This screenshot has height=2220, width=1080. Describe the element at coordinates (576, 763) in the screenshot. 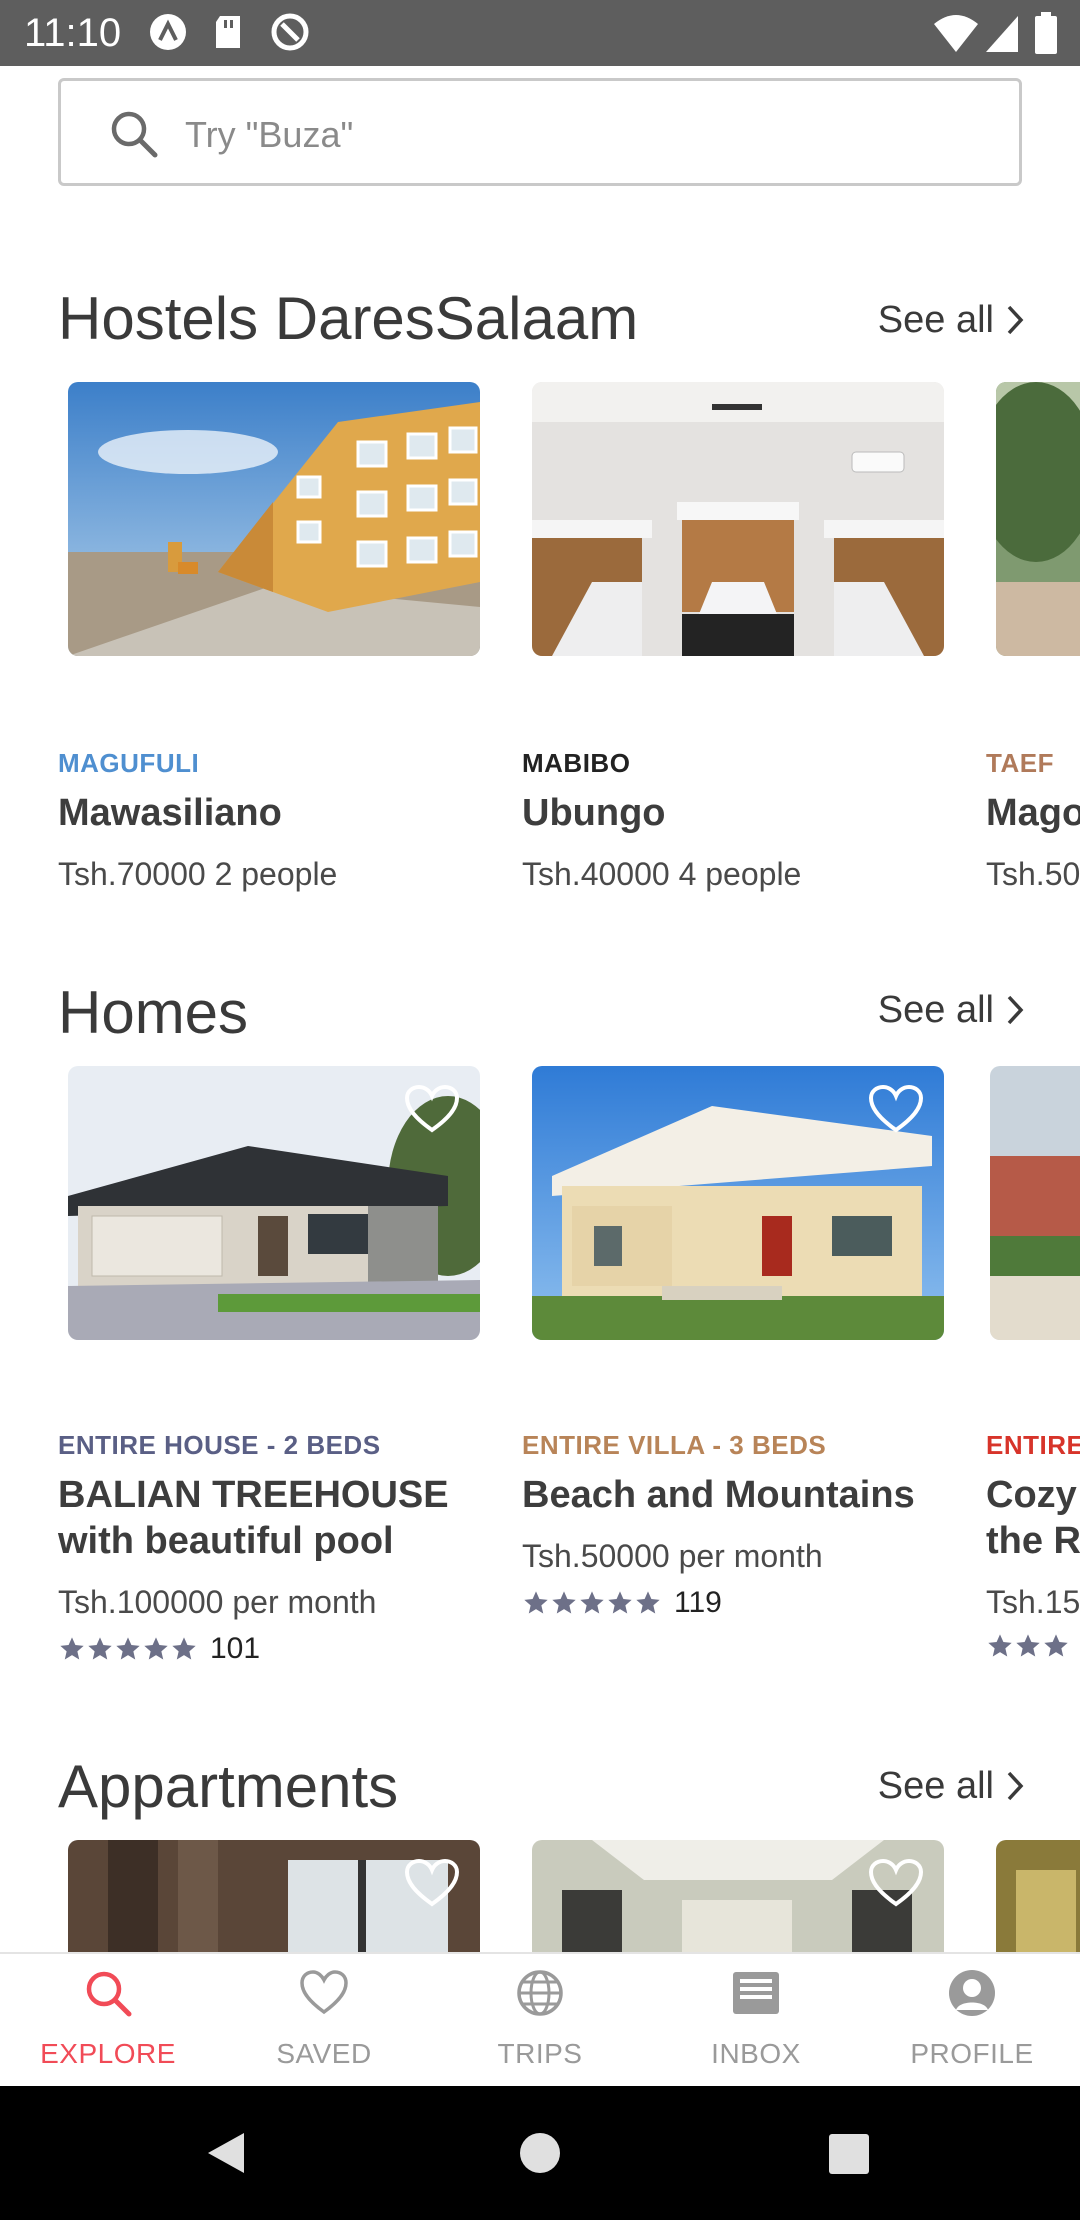

I see `hostel-card-2-area: MABIBO` at that location.